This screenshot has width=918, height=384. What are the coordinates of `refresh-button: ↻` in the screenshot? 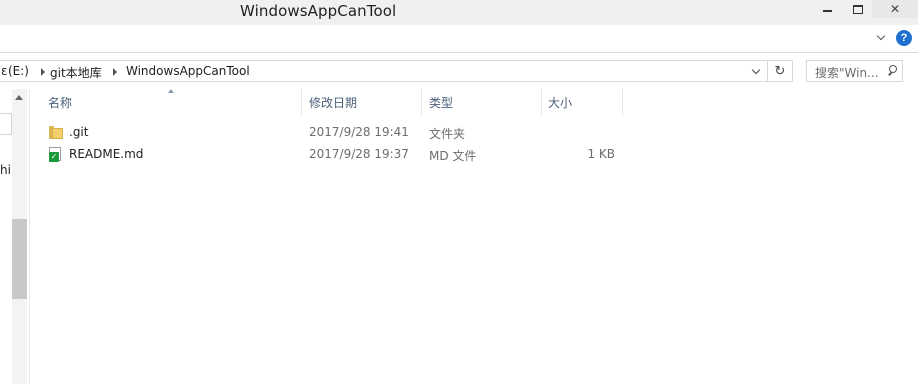 It's located at (780, 71).